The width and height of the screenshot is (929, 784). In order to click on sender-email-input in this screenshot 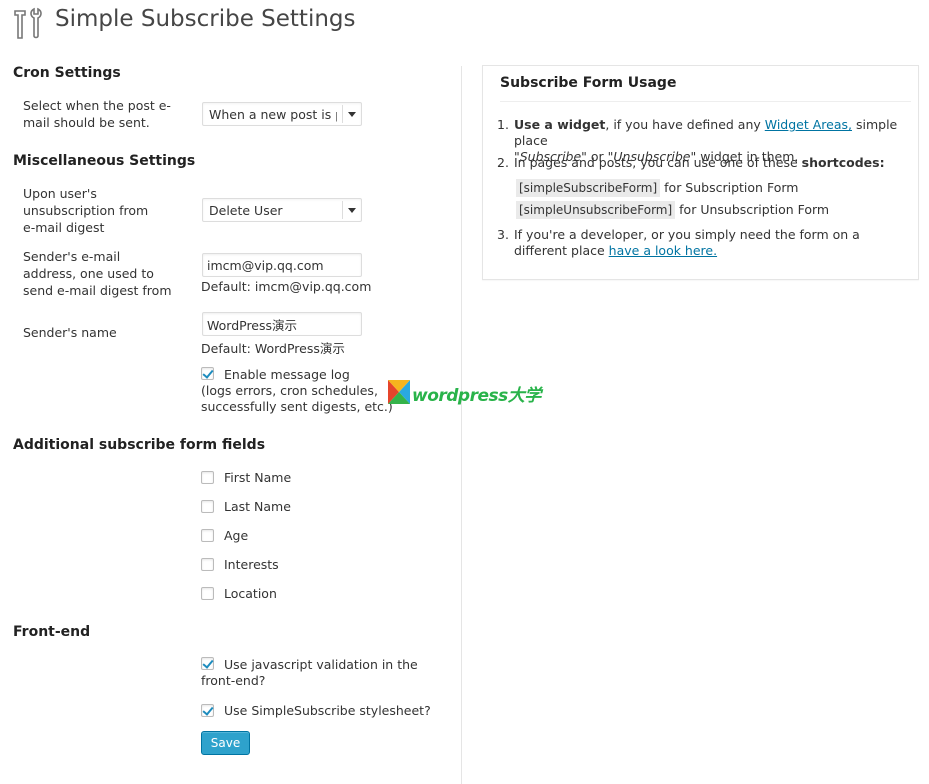, I will do `click(282, 265)`.